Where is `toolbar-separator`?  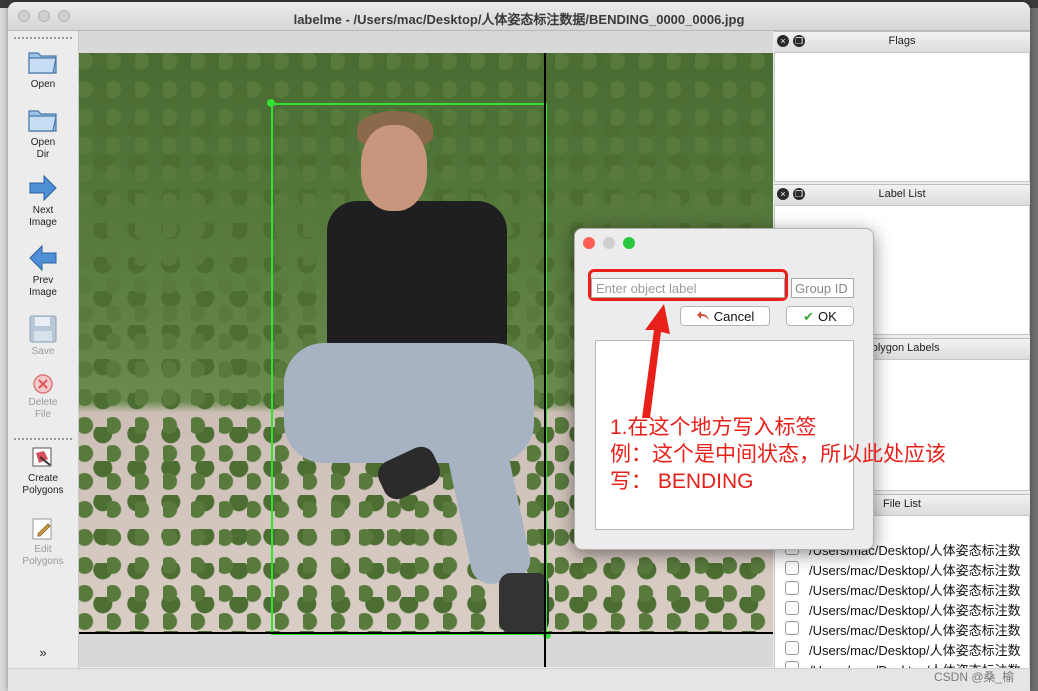 toolbar-separator is located at coordinates (43, 439).